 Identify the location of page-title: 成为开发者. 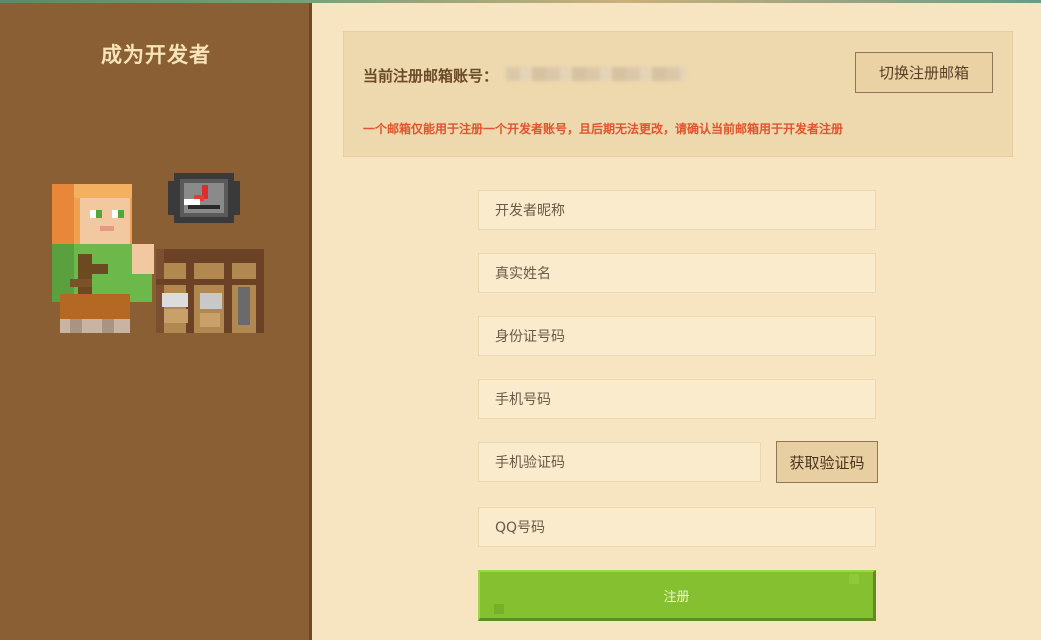
(156, 55).